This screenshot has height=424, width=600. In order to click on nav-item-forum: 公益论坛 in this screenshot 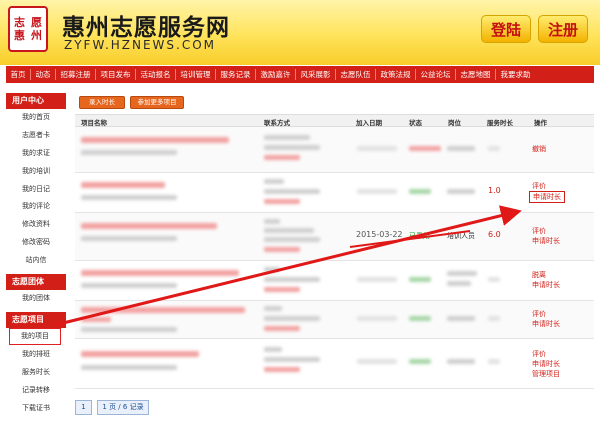, I will do `click(436, 74)`.